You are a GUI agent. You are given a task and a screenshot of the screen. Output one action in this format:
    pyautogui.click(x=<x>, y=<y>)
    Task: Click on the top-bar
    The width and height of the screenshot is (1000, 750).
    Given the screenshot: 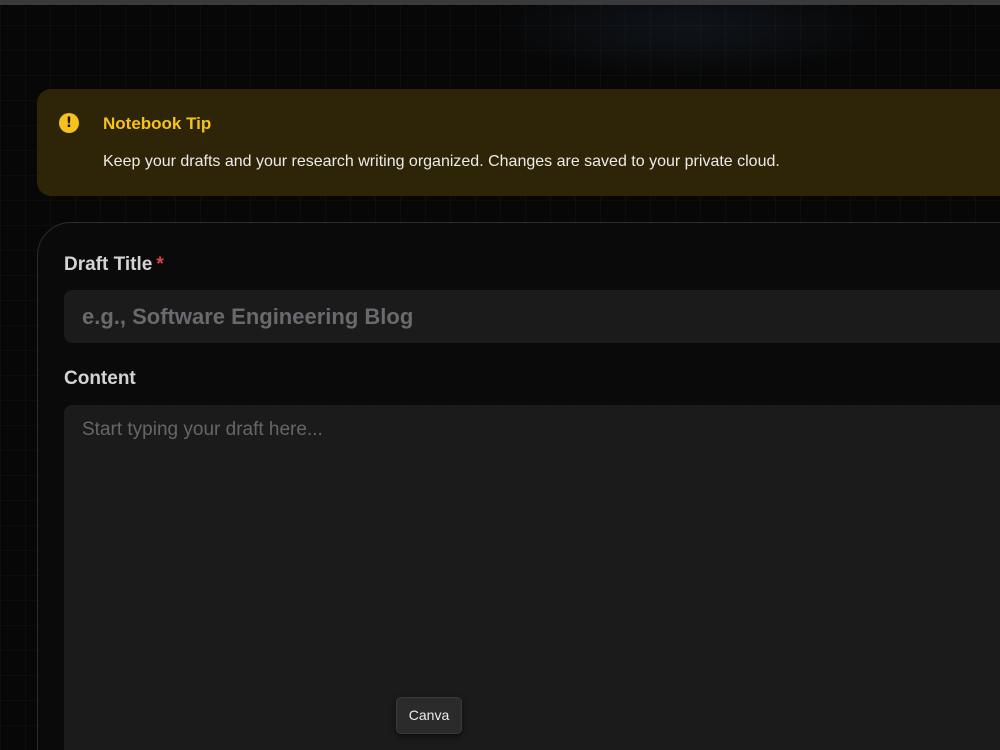 What is the action you would take?
    pyautogui.click(x=500, y=2)
    